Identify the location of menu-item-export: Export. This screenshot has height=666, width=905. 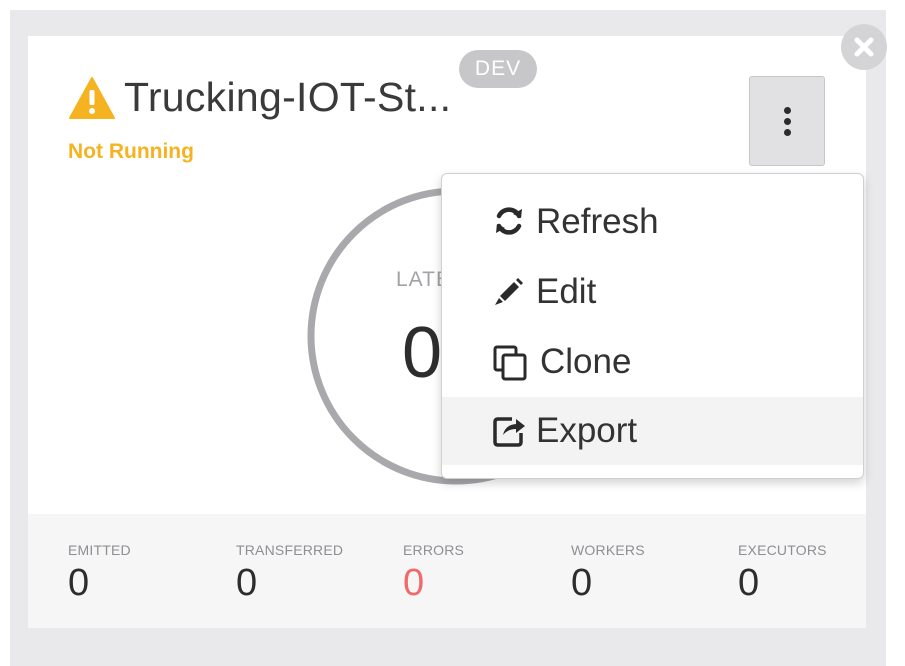
(652, 431).